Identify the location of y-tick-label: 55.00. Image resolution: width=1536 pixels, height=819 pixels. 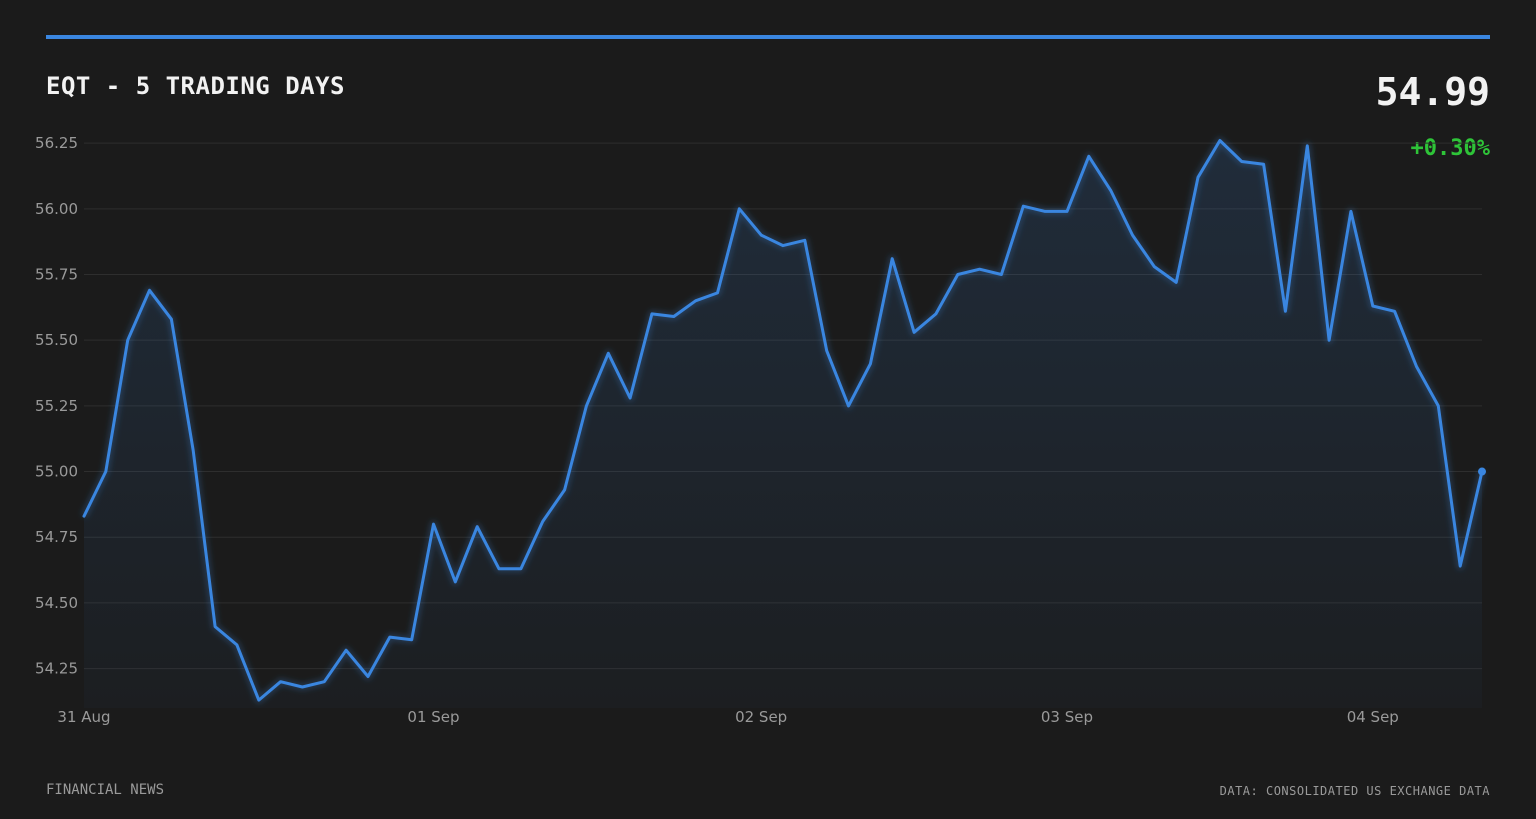
(56, 472).